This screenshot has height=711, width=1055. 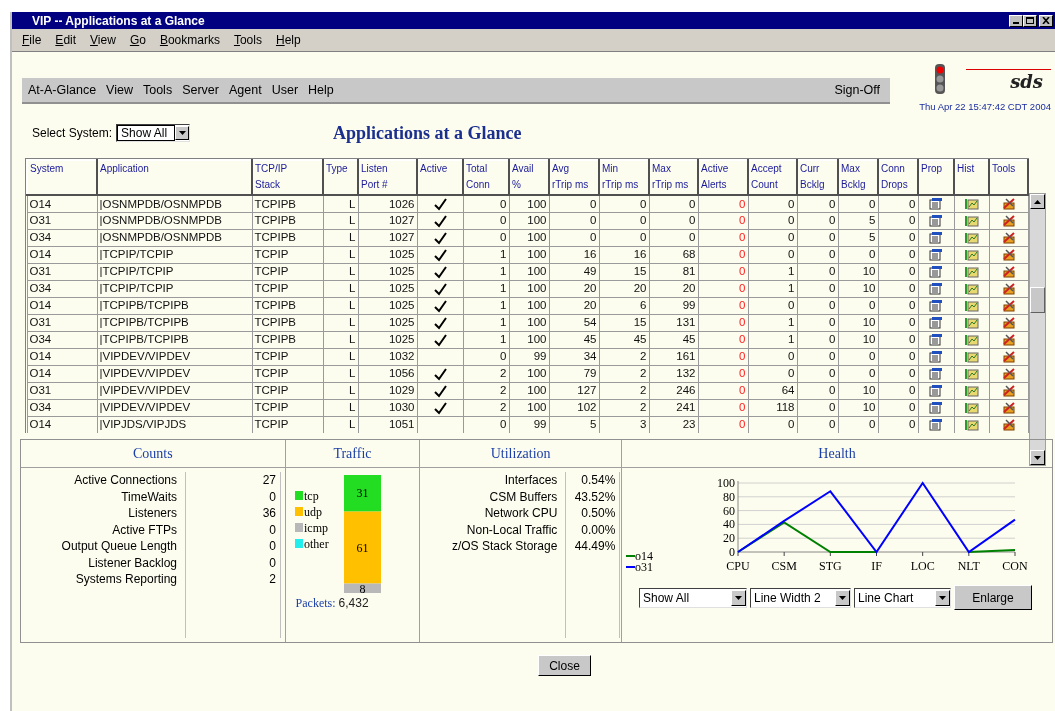 I want to click on column-header: Avail %, so click(x=529, y=178).